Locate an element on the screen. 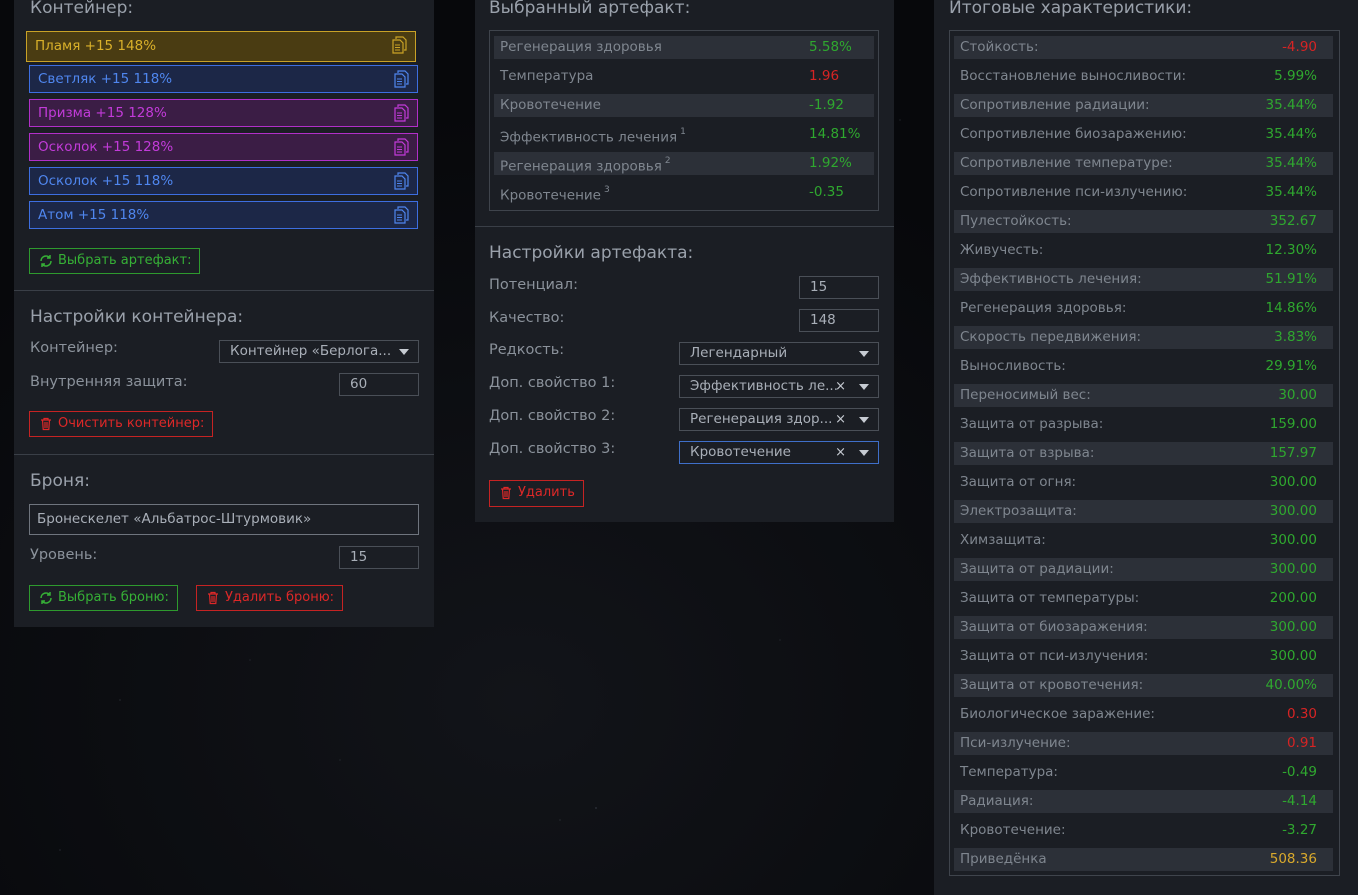 This screenshot has width=1358, height=895. extra2-select: Регенерация здор... × is located at coordinates (779, 419).